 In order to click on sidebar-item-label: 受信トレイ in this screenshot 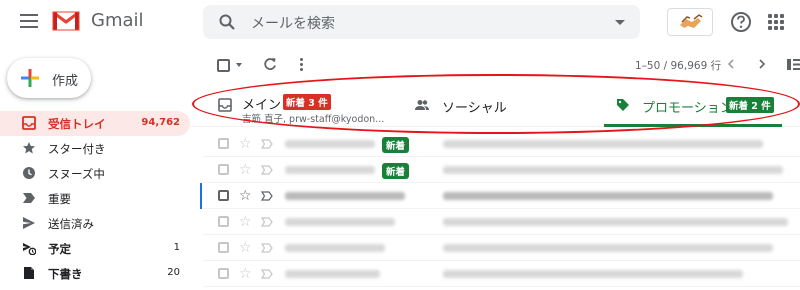, I will do `click(77, 124)`.